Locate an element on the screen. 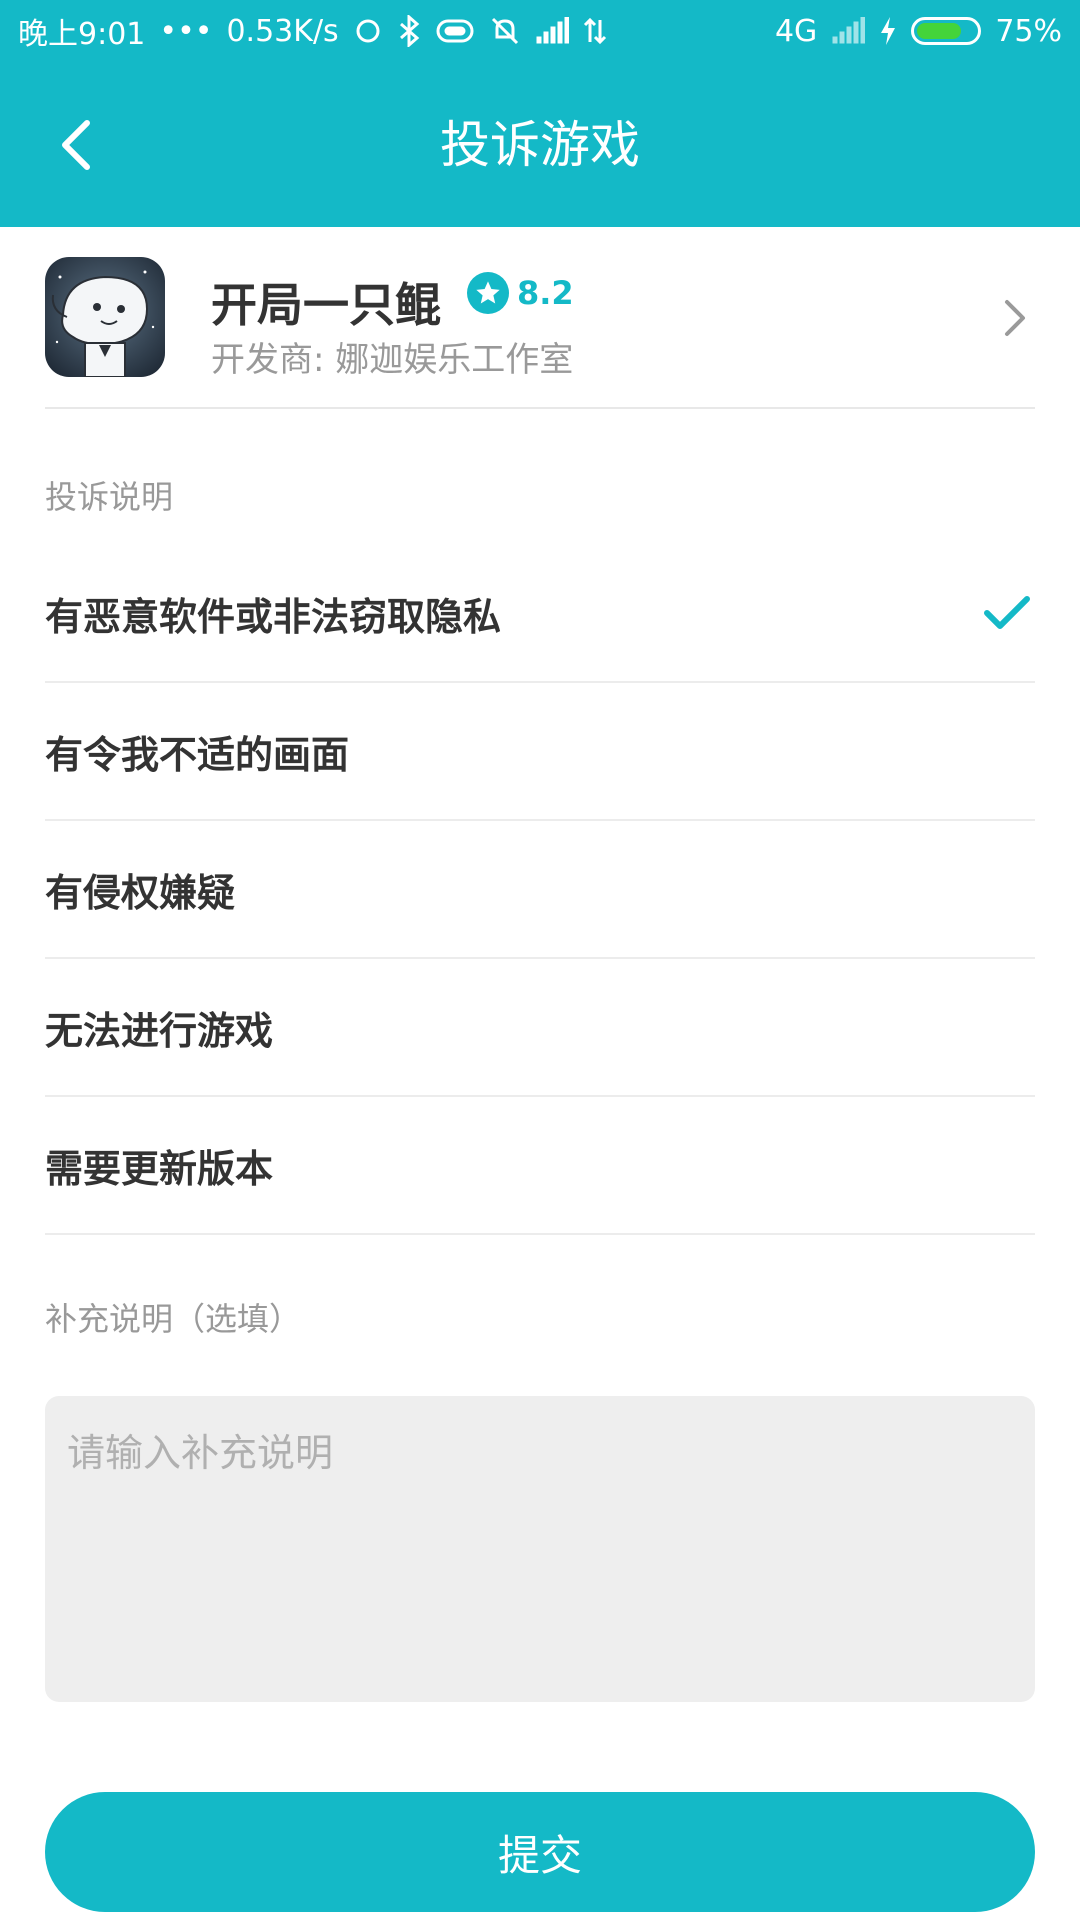  supplement-input is located at coordinates (540, 1549).